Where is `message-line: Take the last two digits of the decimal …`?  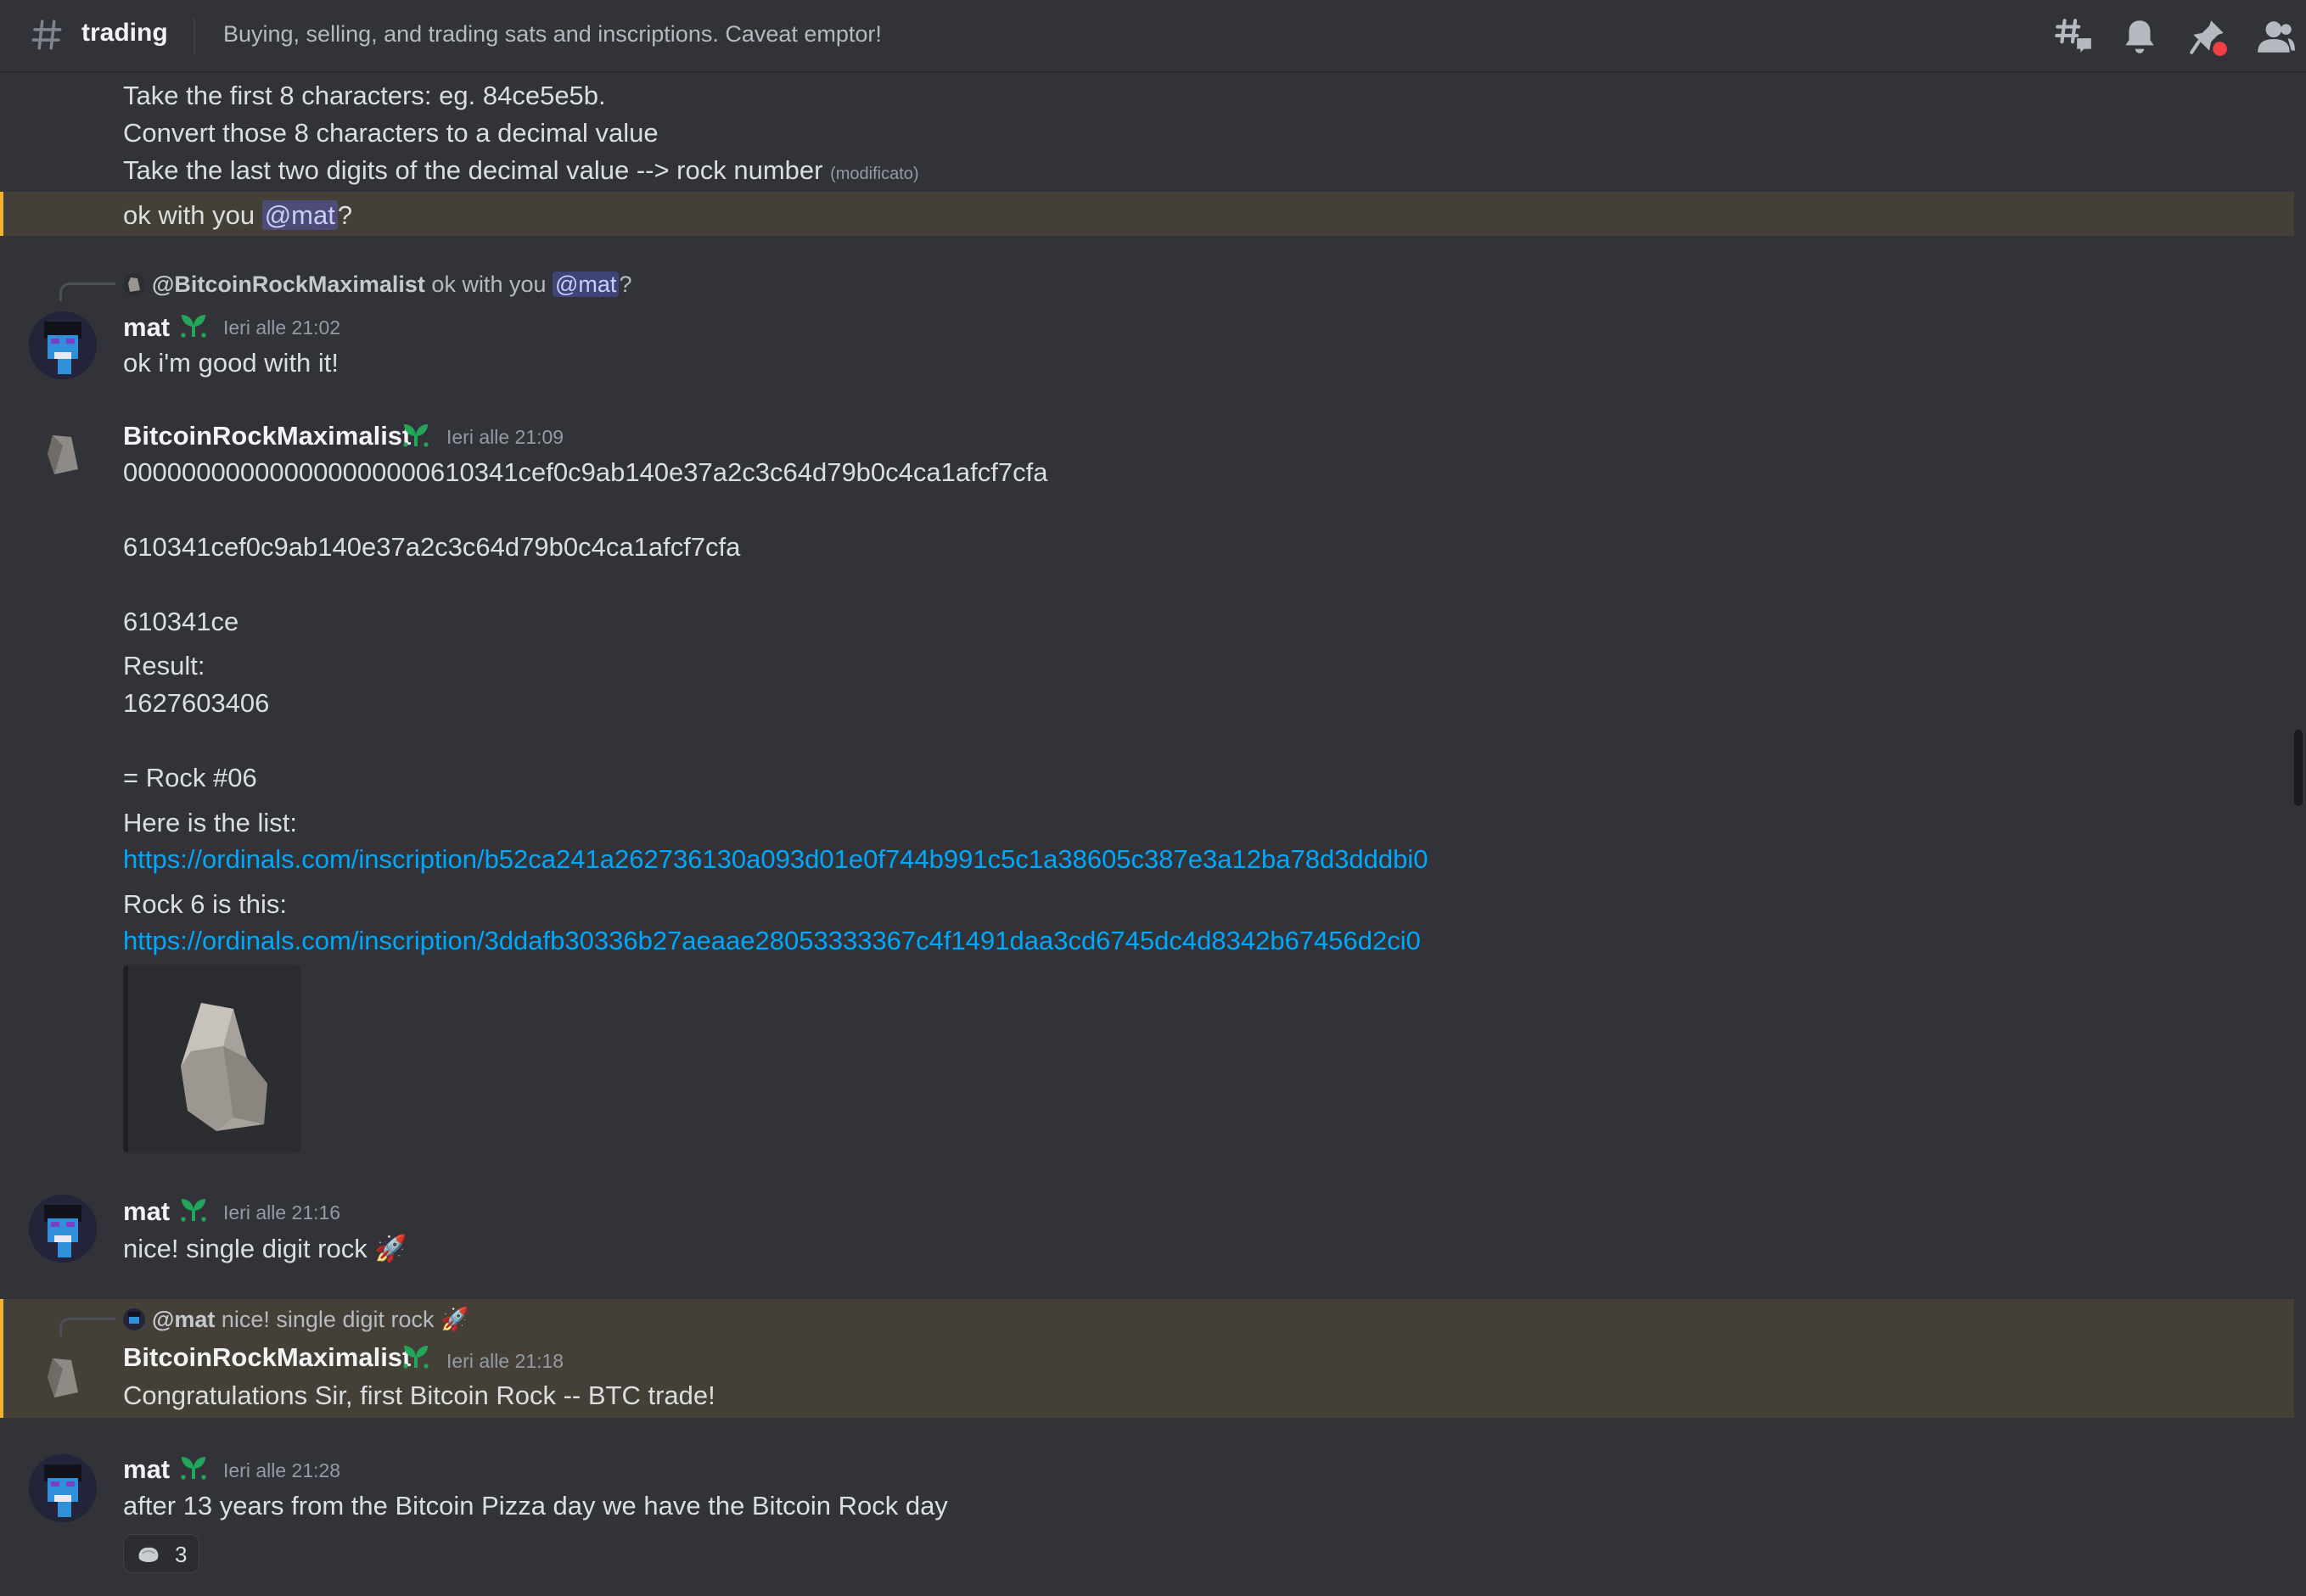 message-line: Take the last two digits of the decimal … is located at coordinates (521, 171).